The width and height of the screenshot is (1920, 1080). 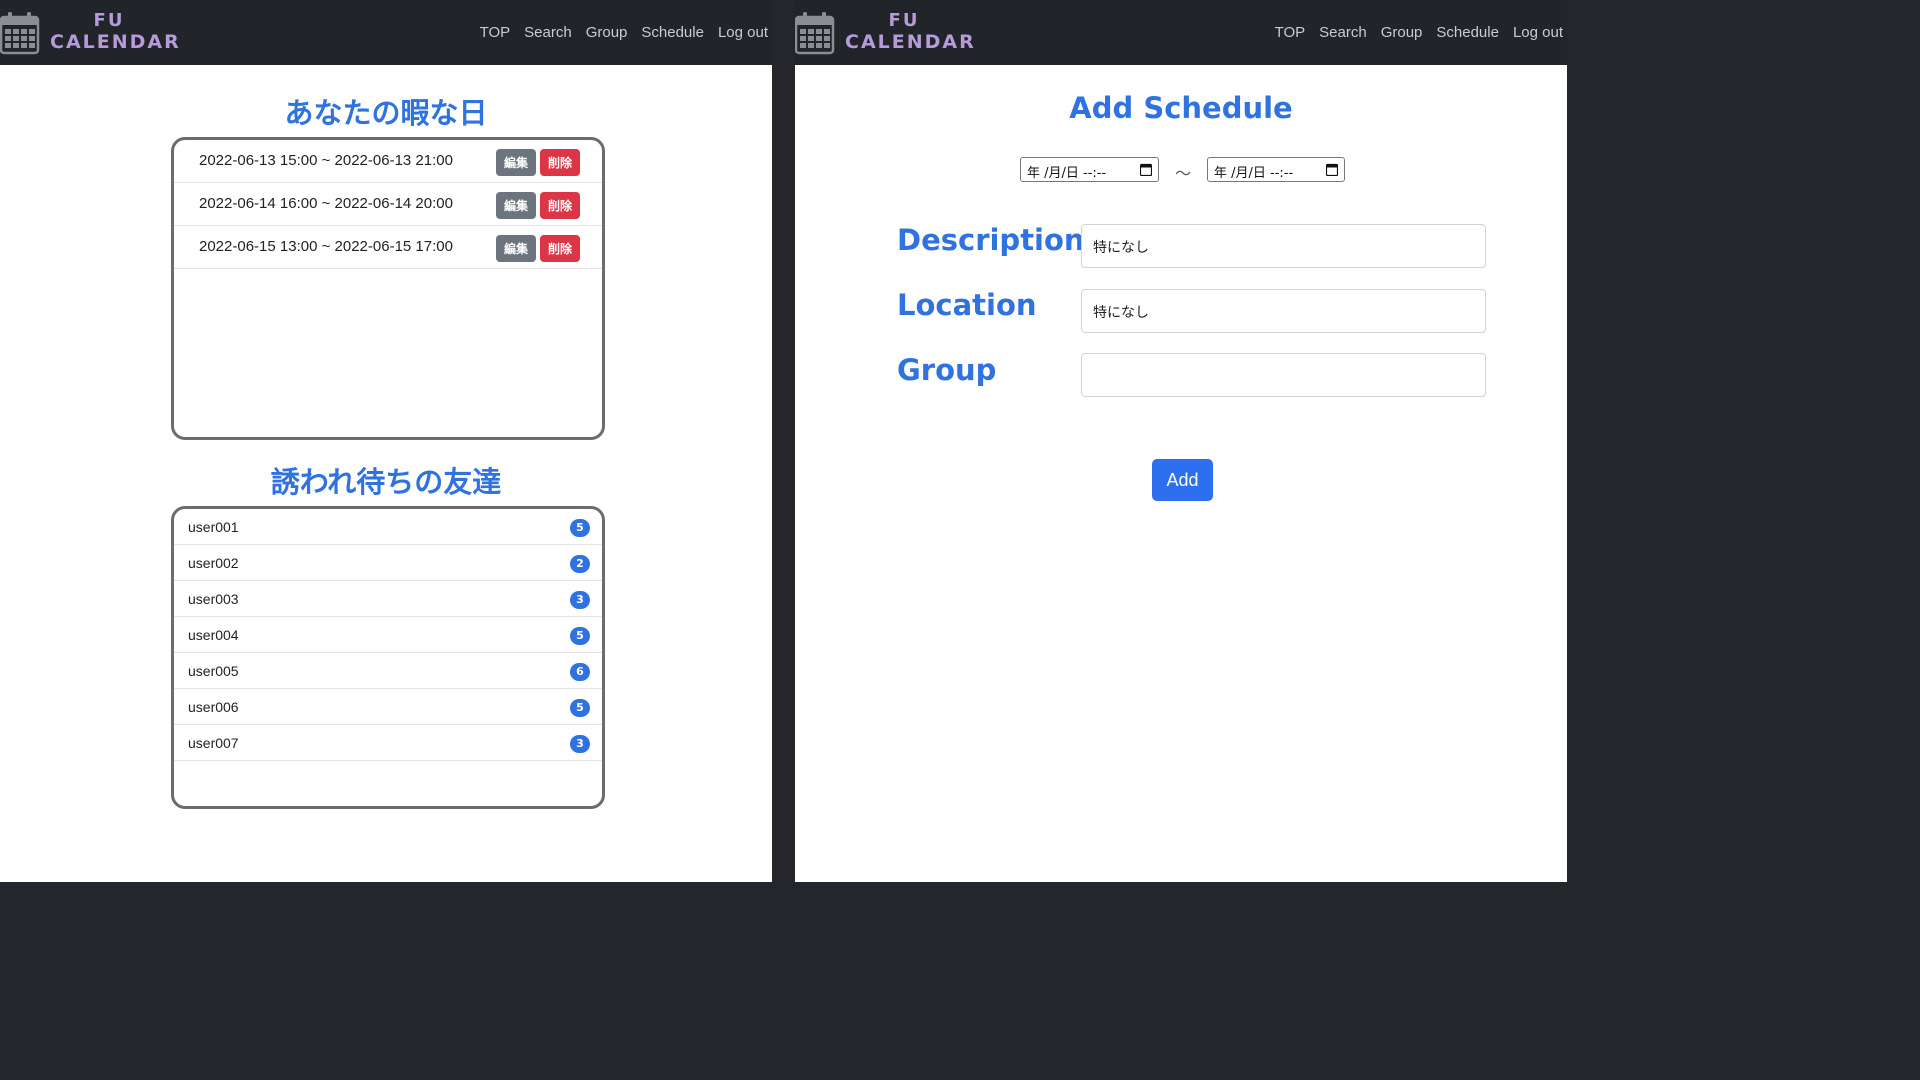 I want to click on count-badge: 2, so click(x=580, y=564).